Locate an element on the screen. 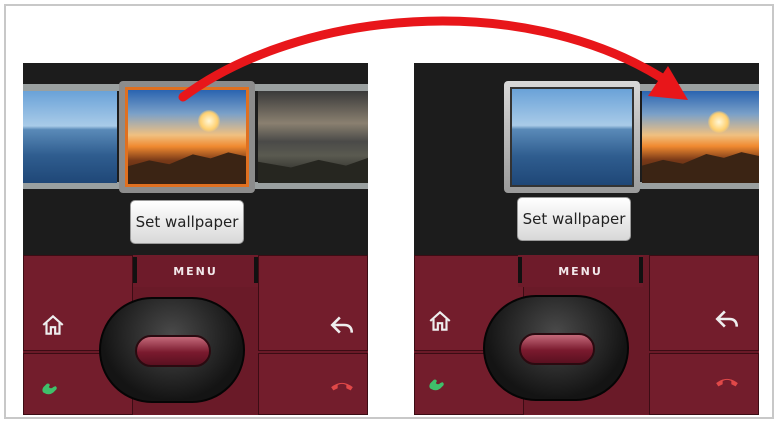 Image resolution: width=778 pixels, height=423 pixels. thumbnail-sunset-selected is located at coordinates (187, 137).